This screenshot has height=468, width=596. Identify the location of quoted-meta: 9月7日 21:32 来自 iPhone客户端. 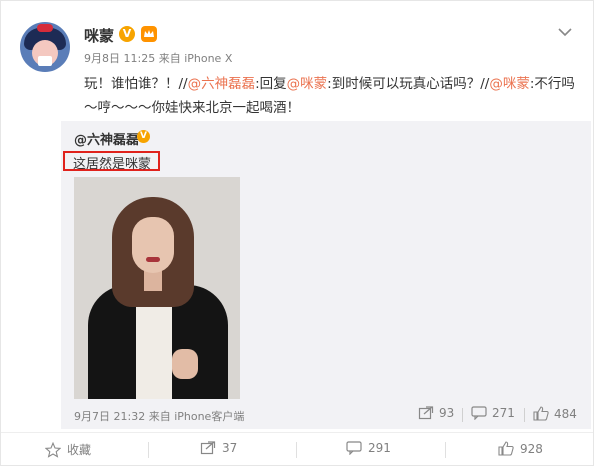
(159, 416).